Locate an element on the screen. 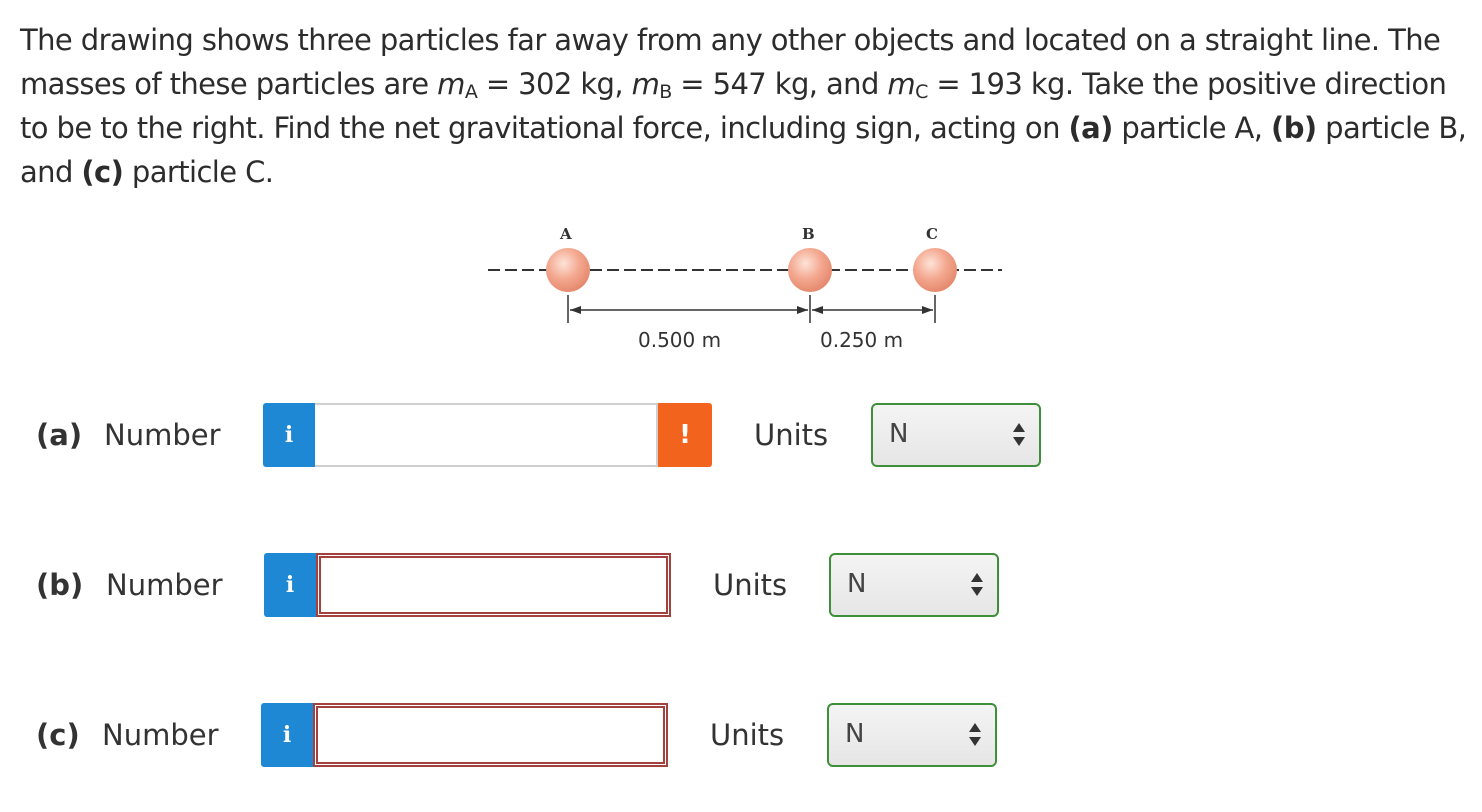  particles-figure: A B C 0.500 m 0.250 m is located at coordinates (745, 290).